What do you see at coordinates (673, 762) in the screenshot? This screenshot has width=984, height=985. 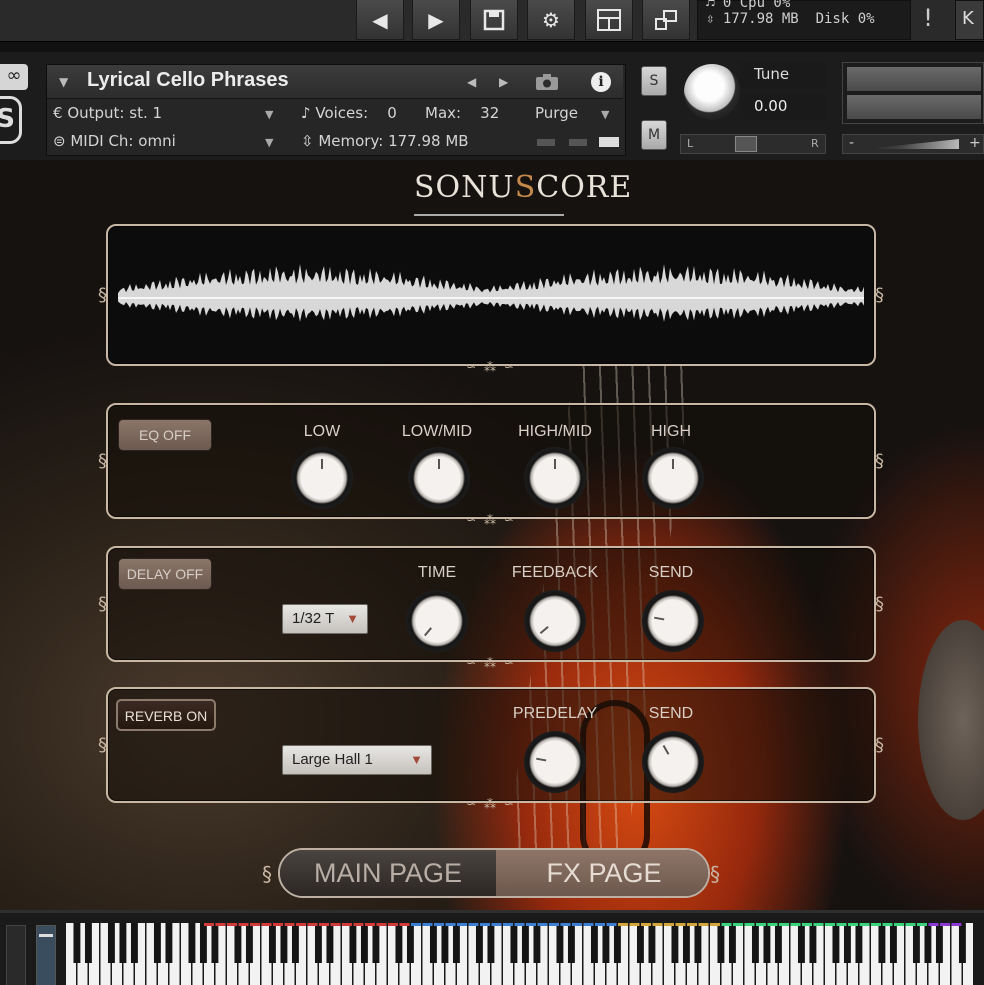 I see `reverb-send-knob` at bounding box center [673, 762].